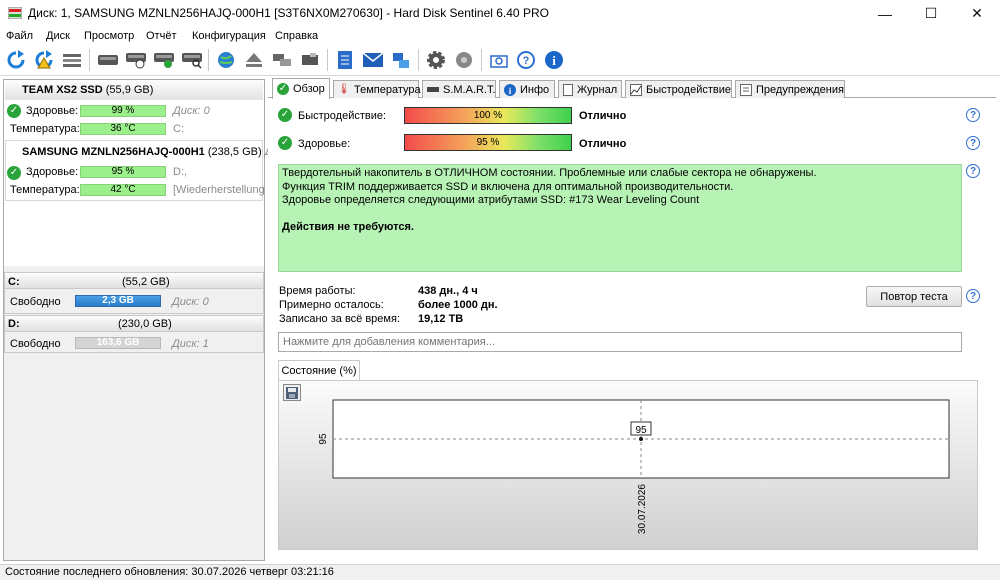  What do you see at coordinates (285, 115) in the screenshot?
I see `performance-ok-icon: ✓` at bounding box center [285, 115].